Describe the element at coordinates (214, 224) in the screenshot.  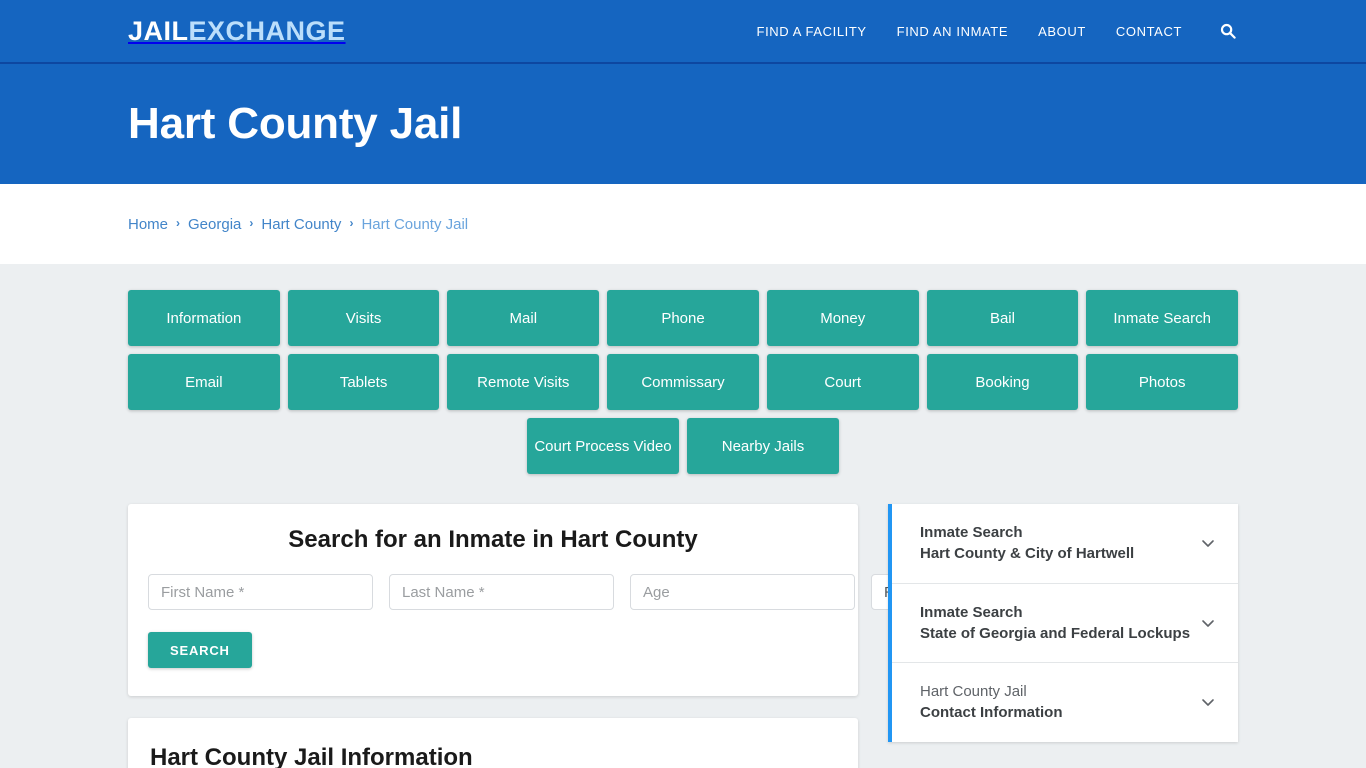
I see `breadcrumb-item-georgia: Georgia` at that location.